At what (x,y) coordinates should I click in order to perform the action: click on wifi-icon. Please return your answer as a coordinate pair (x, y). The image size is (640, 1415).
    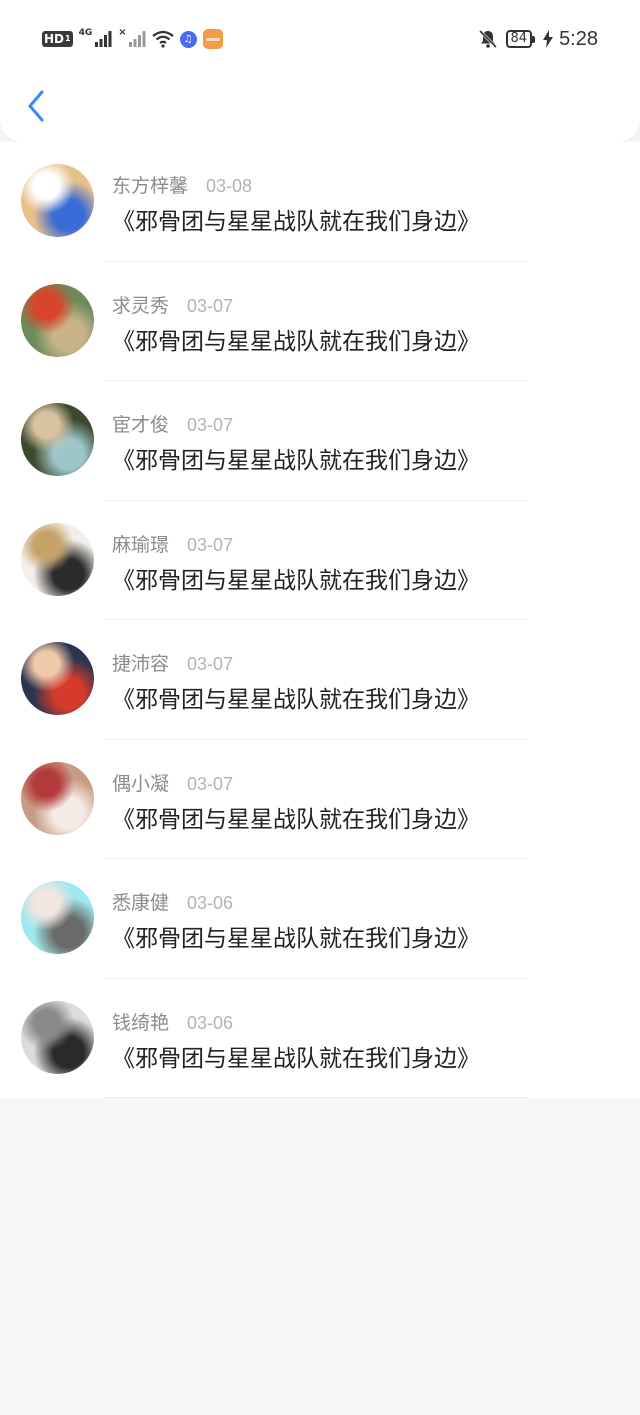
    Looking at the image, I should click on (162, 39).